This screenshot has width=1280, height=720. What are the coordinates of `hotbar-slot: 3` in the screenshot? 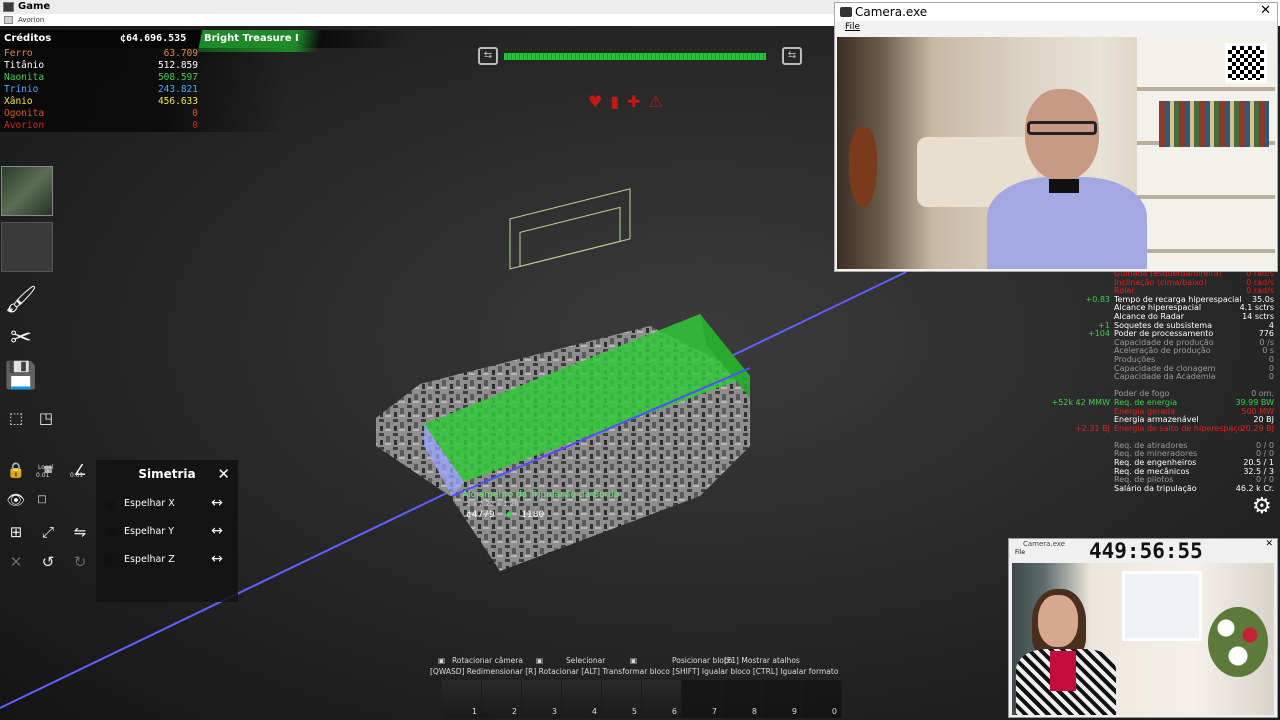 It's located at (542, 699).